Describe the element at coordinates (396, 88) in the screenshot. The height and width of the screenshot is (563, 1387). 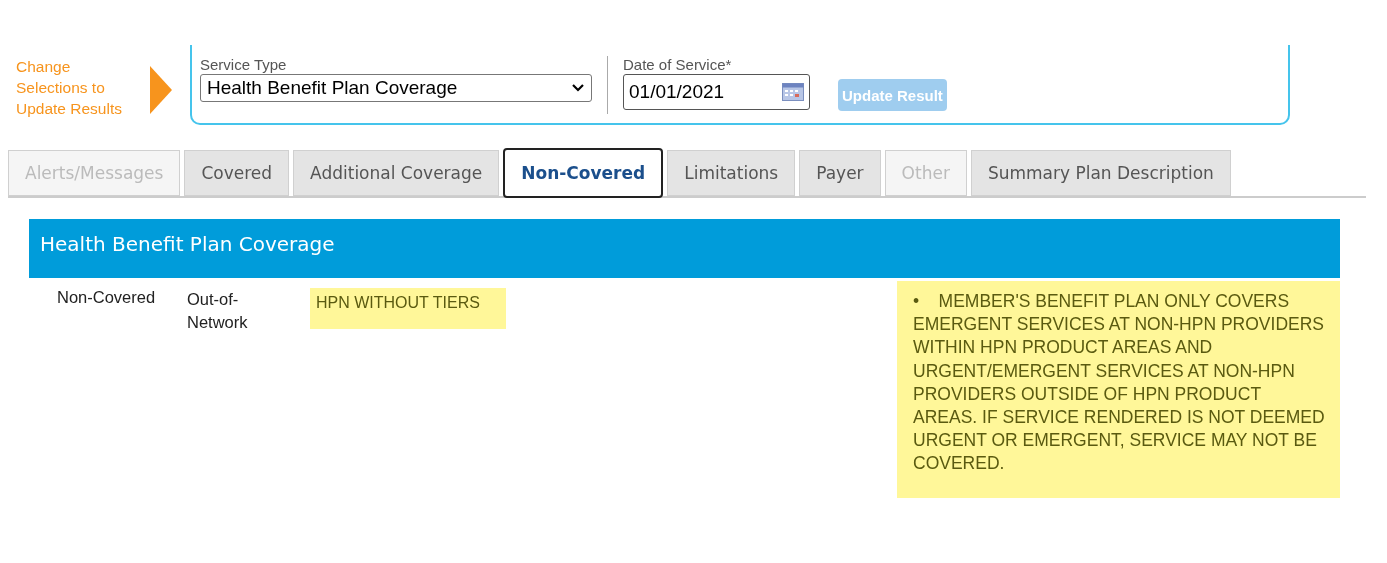
I see `service-type-dropdown: Health Benefit Plan Coverage` at that location.